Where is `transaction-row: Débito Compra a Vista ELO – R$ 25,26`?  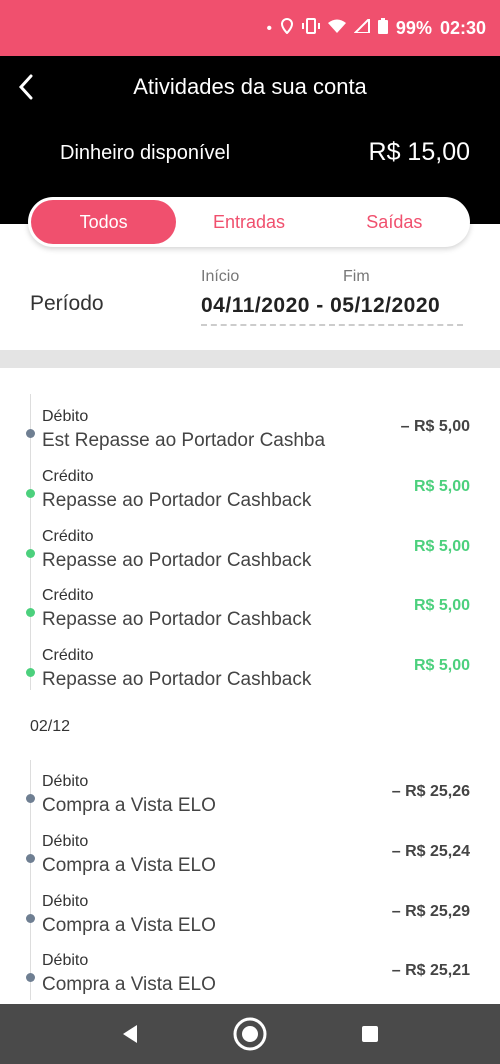 transaction-row: Débito Compra a Vista ELO – R$ 25,26 is located at coordinates (250, 803).